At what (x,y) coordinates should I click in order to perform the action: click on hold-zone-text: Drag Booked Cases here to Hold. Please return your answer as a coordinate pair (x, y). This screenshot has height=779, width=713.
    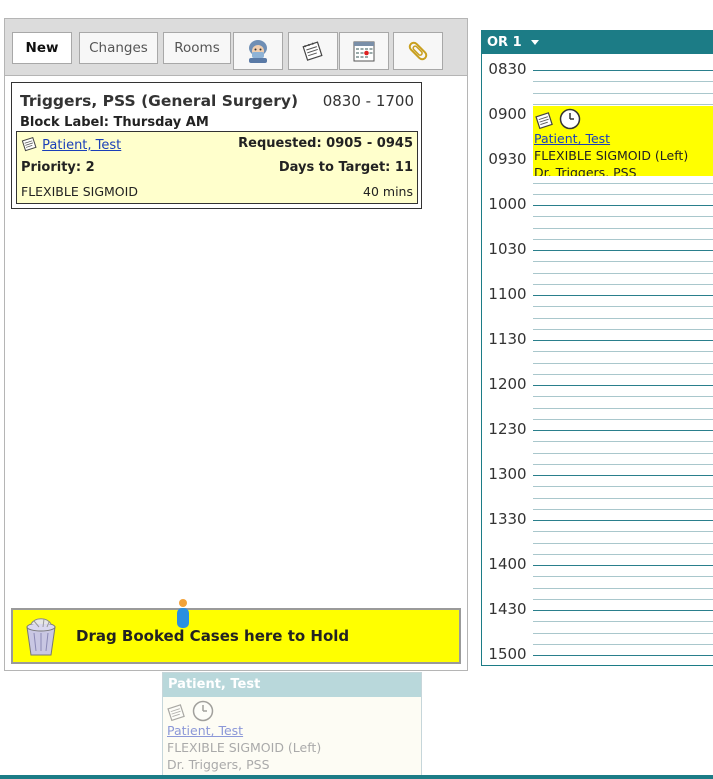
    Looking at the image, I should click on (213, 636).